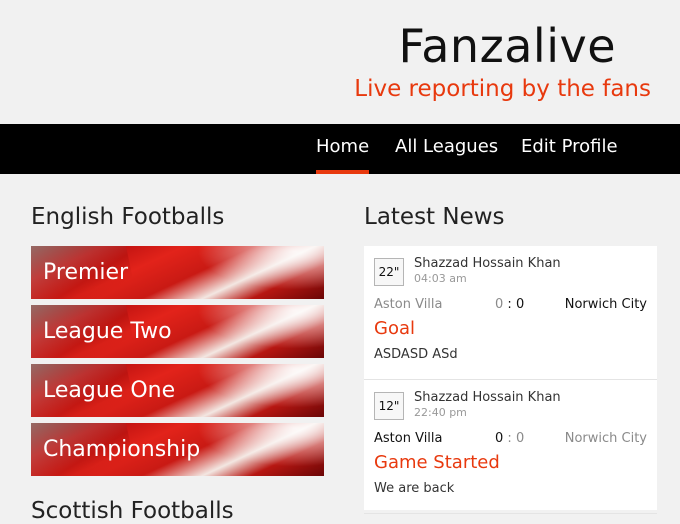 Image resolution: width=680 pixels, height=524 pixels. What do you see at coordinates (502, 89) in the screenshot?
I see `site-tagline: Live reporting by the fans` at bounding box center [502, 89].